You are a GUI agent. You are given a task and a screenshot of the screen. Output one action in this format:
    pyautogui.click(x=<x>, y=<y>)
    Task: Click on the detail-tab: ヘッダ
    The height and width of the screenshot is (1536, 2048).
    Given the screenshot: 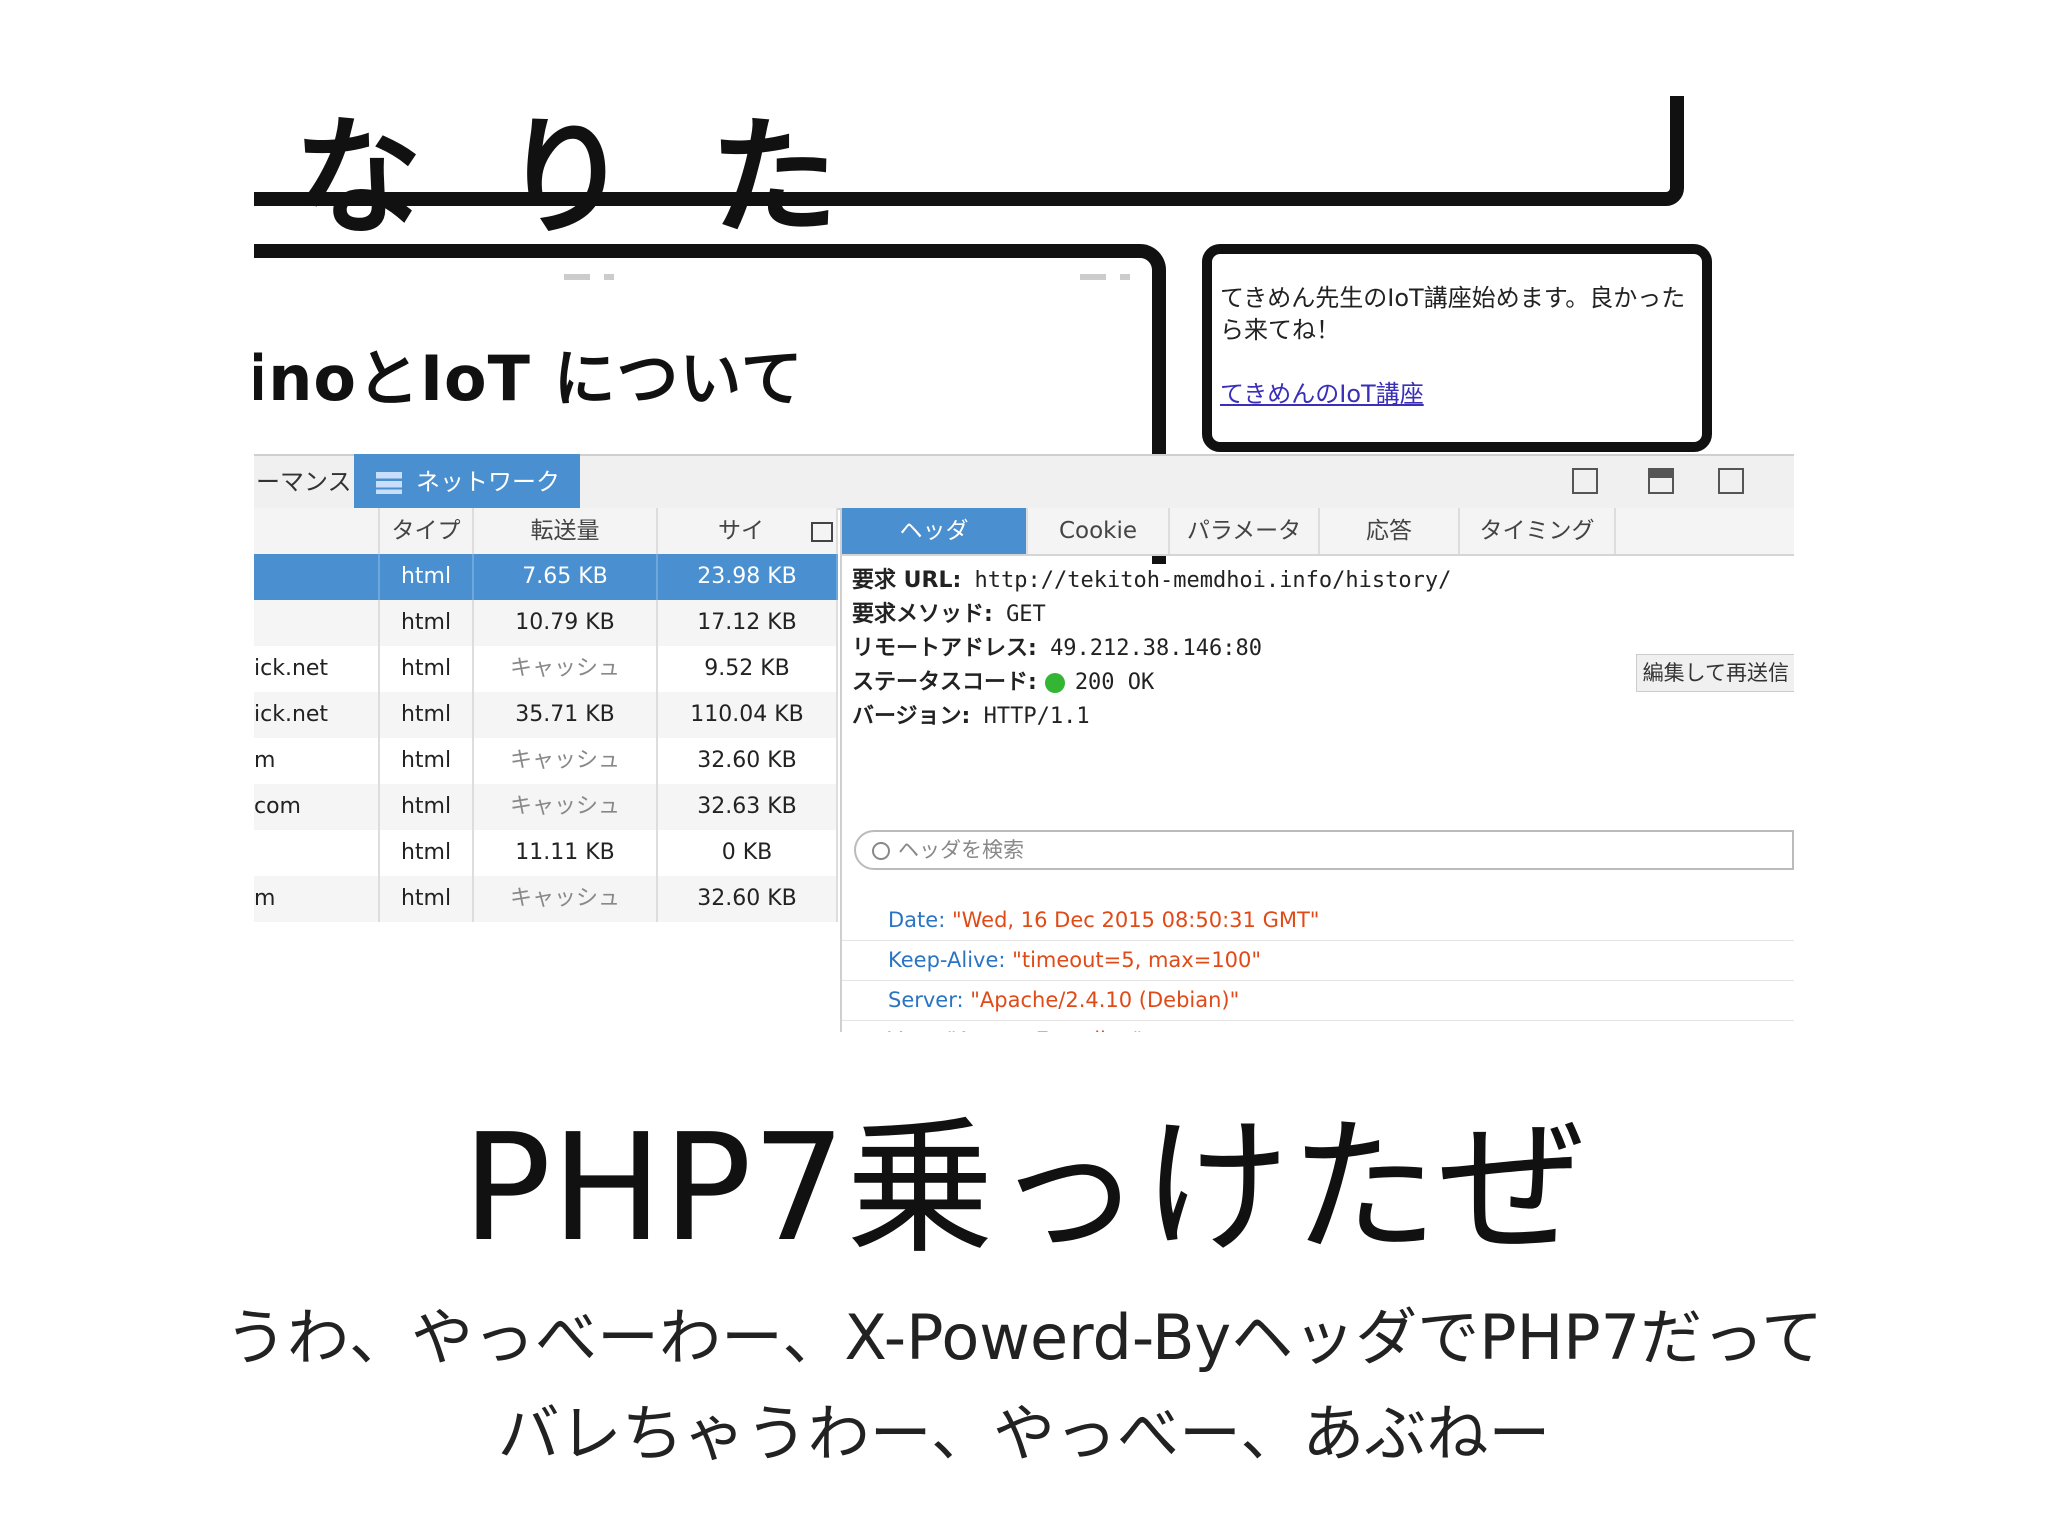 What is the action you would take?
    pyautogui.click(x=935, y=531)
    